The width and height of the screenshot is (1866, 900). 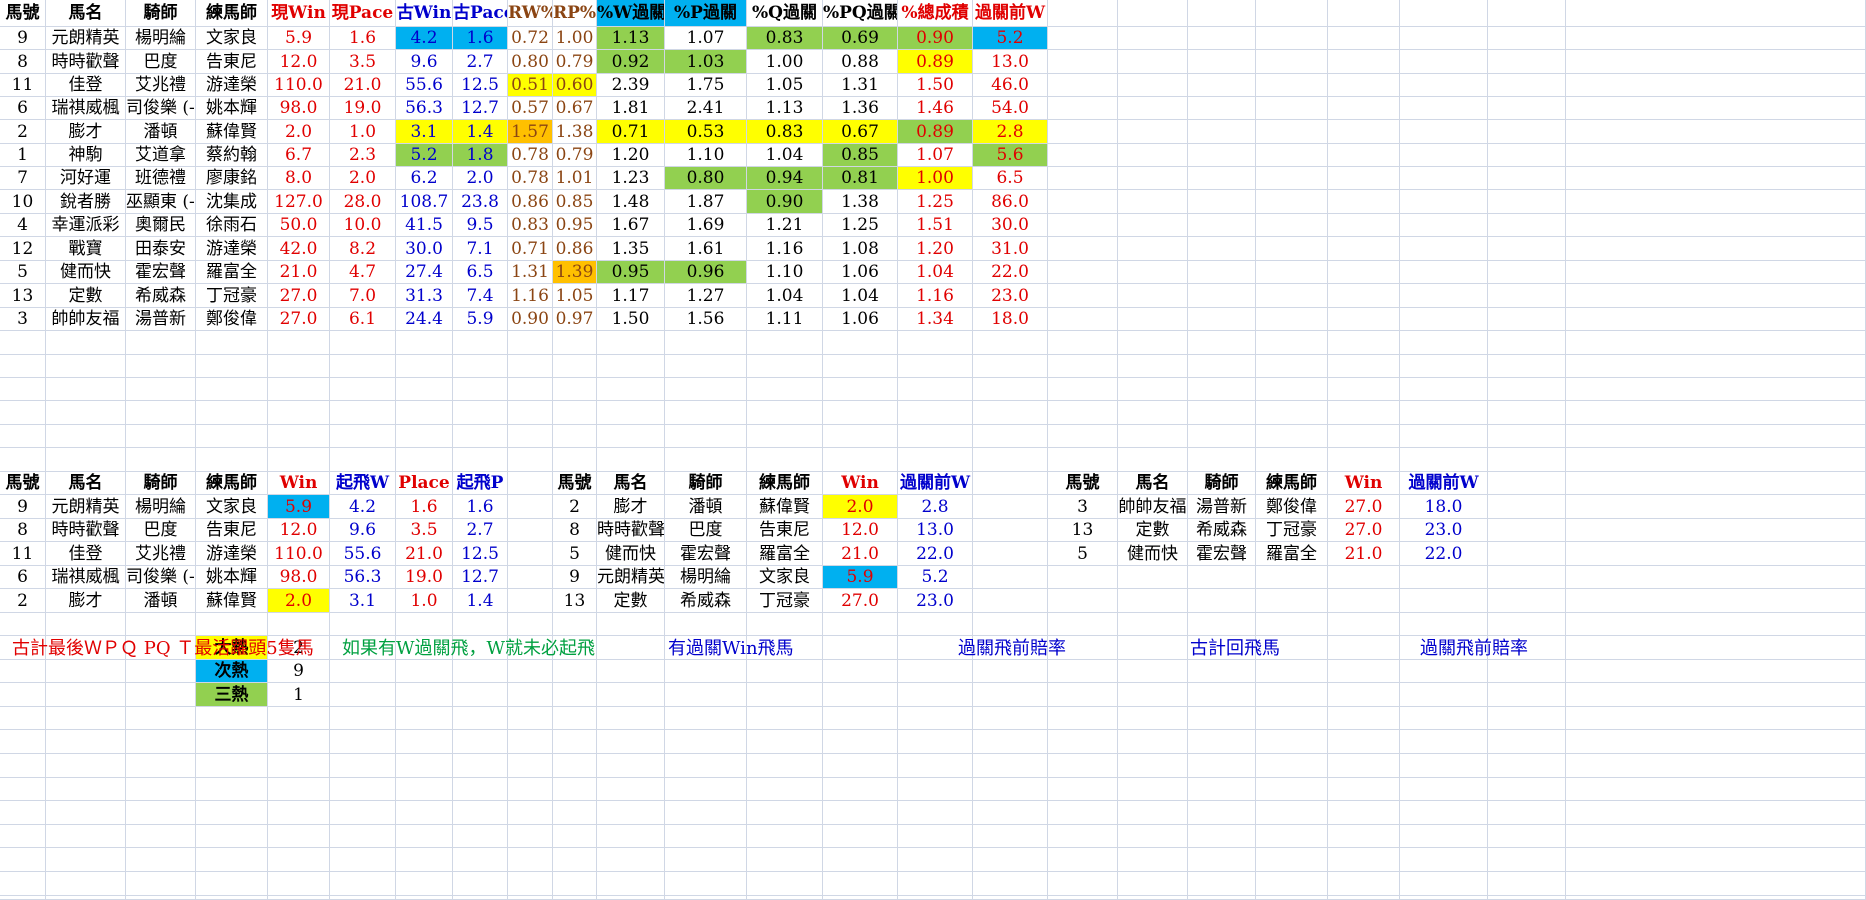 I want to click on right-table-cell: 13, so click(x=1083, y=530).